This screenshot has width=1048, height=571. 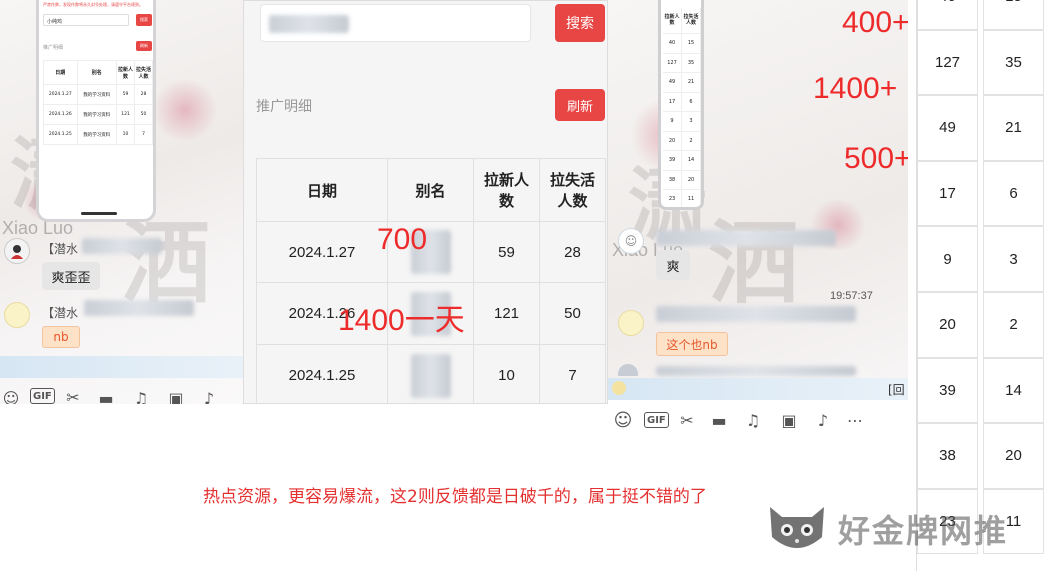 What do you see at coordinates (125, 134) in the screenshot?
I see `phone-cell: 10` at bounding box center [125, 134].